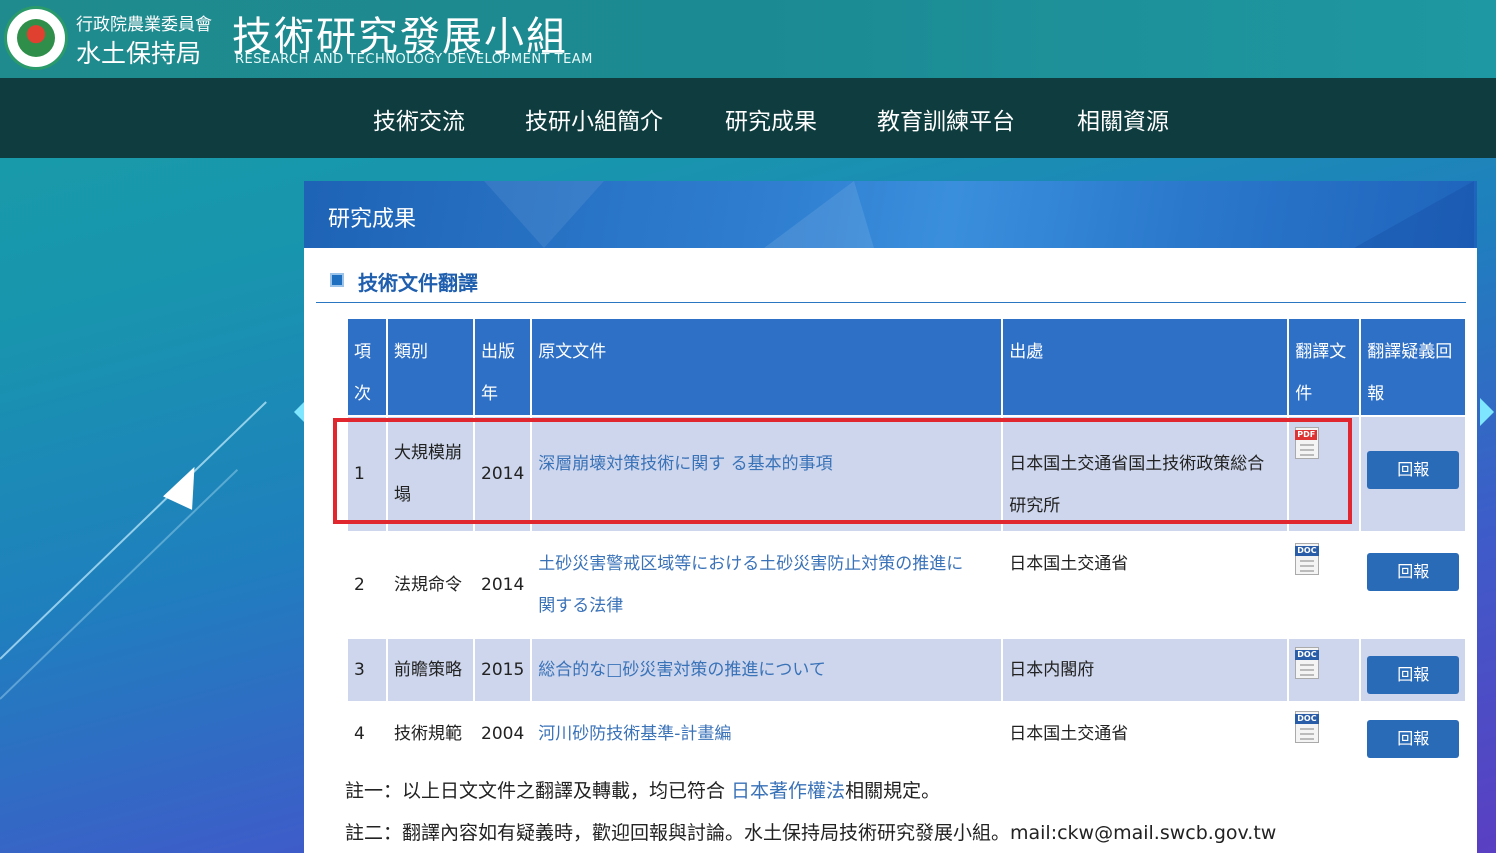  What do you see at coordinates (337, 280) in the screenshot?
I see `section-bullet-icon` at bounding box center [337, 280].